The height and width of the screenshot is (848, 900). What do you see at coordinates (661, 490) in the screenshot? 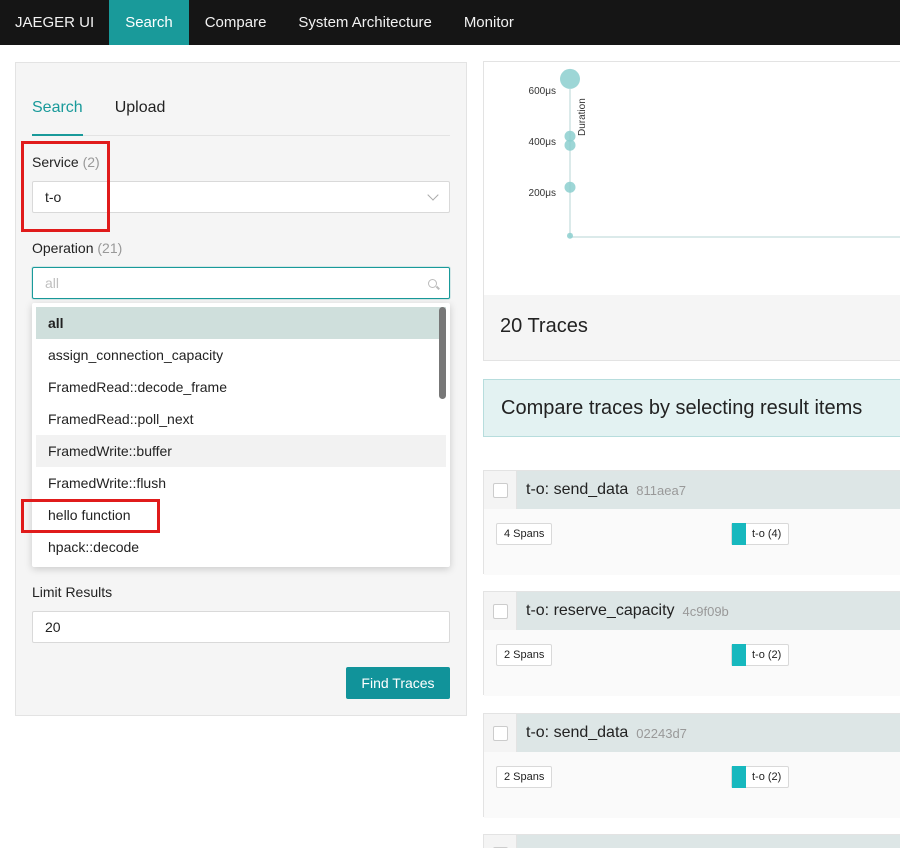
I see `trace-id: 811aea7` at bounding box center [661, 490].